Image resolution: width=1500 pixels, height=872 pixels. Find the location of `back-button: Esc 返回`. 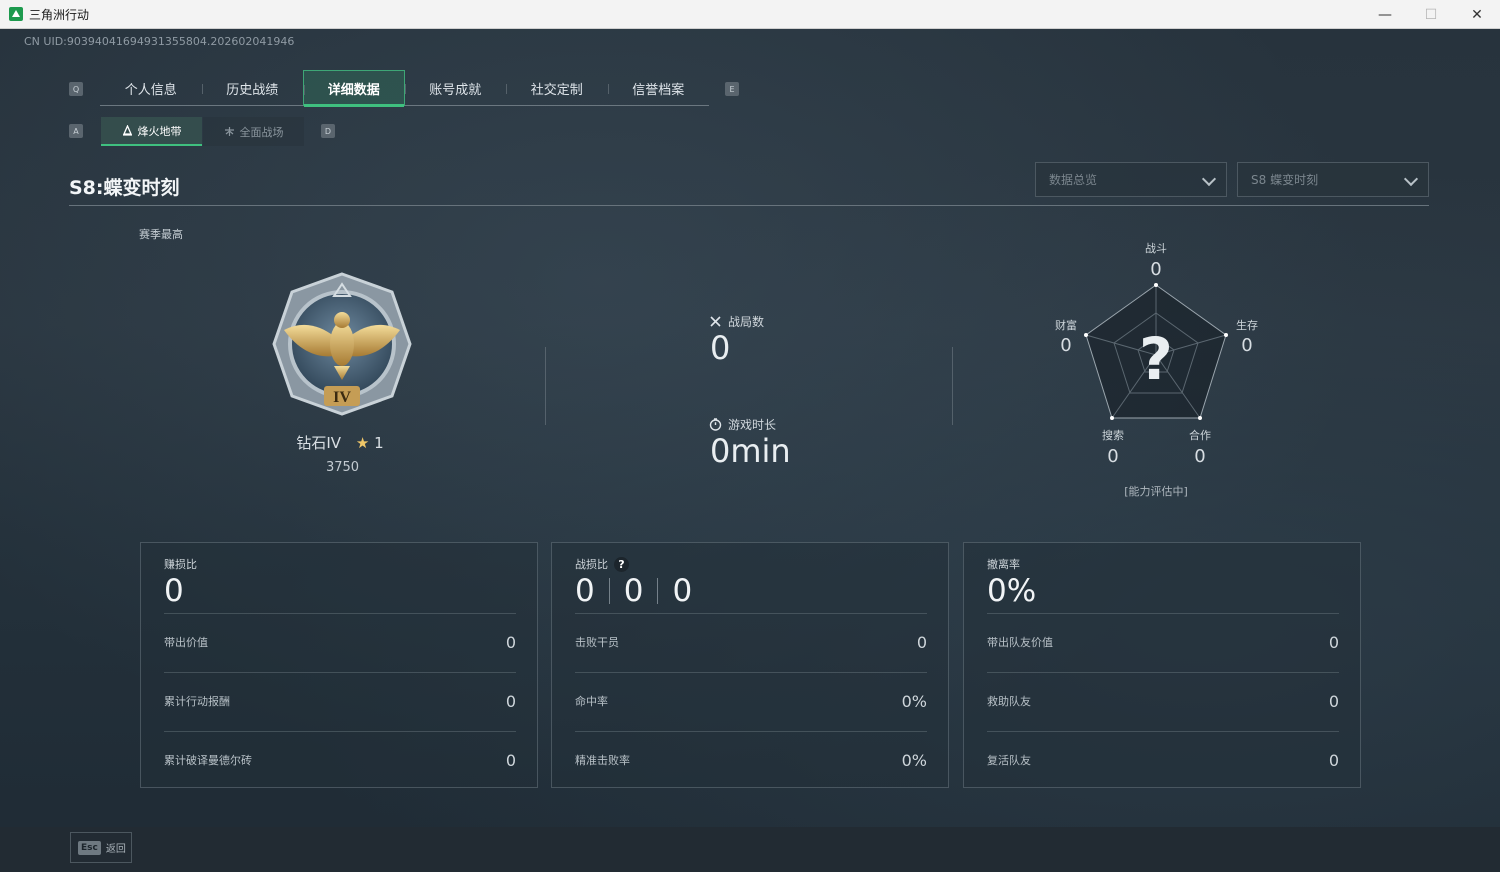

back-button: Esc 返回 is located at coordinates (101, 847).